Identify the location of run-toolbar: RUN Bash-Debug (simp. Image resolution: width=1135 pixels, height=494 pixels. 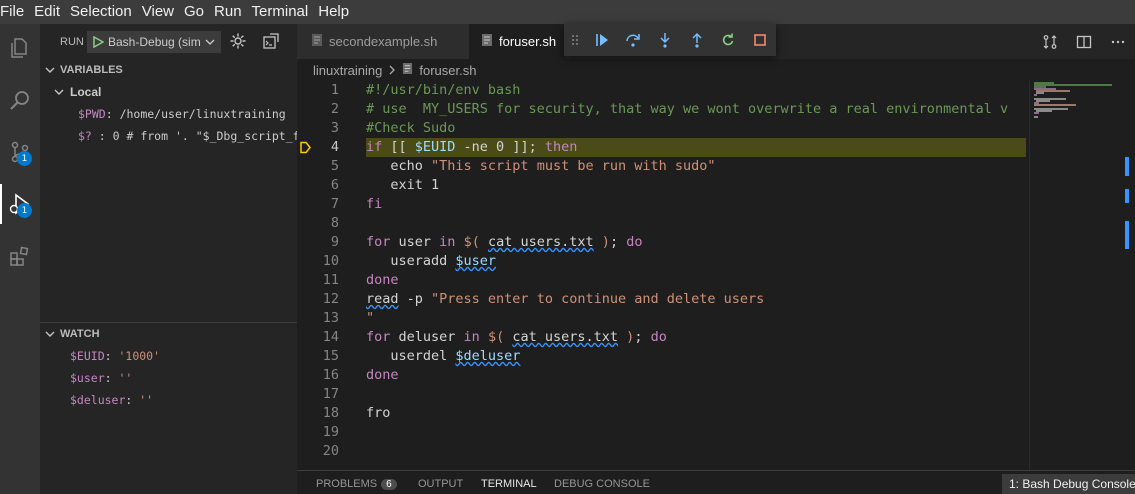
(168, 41).